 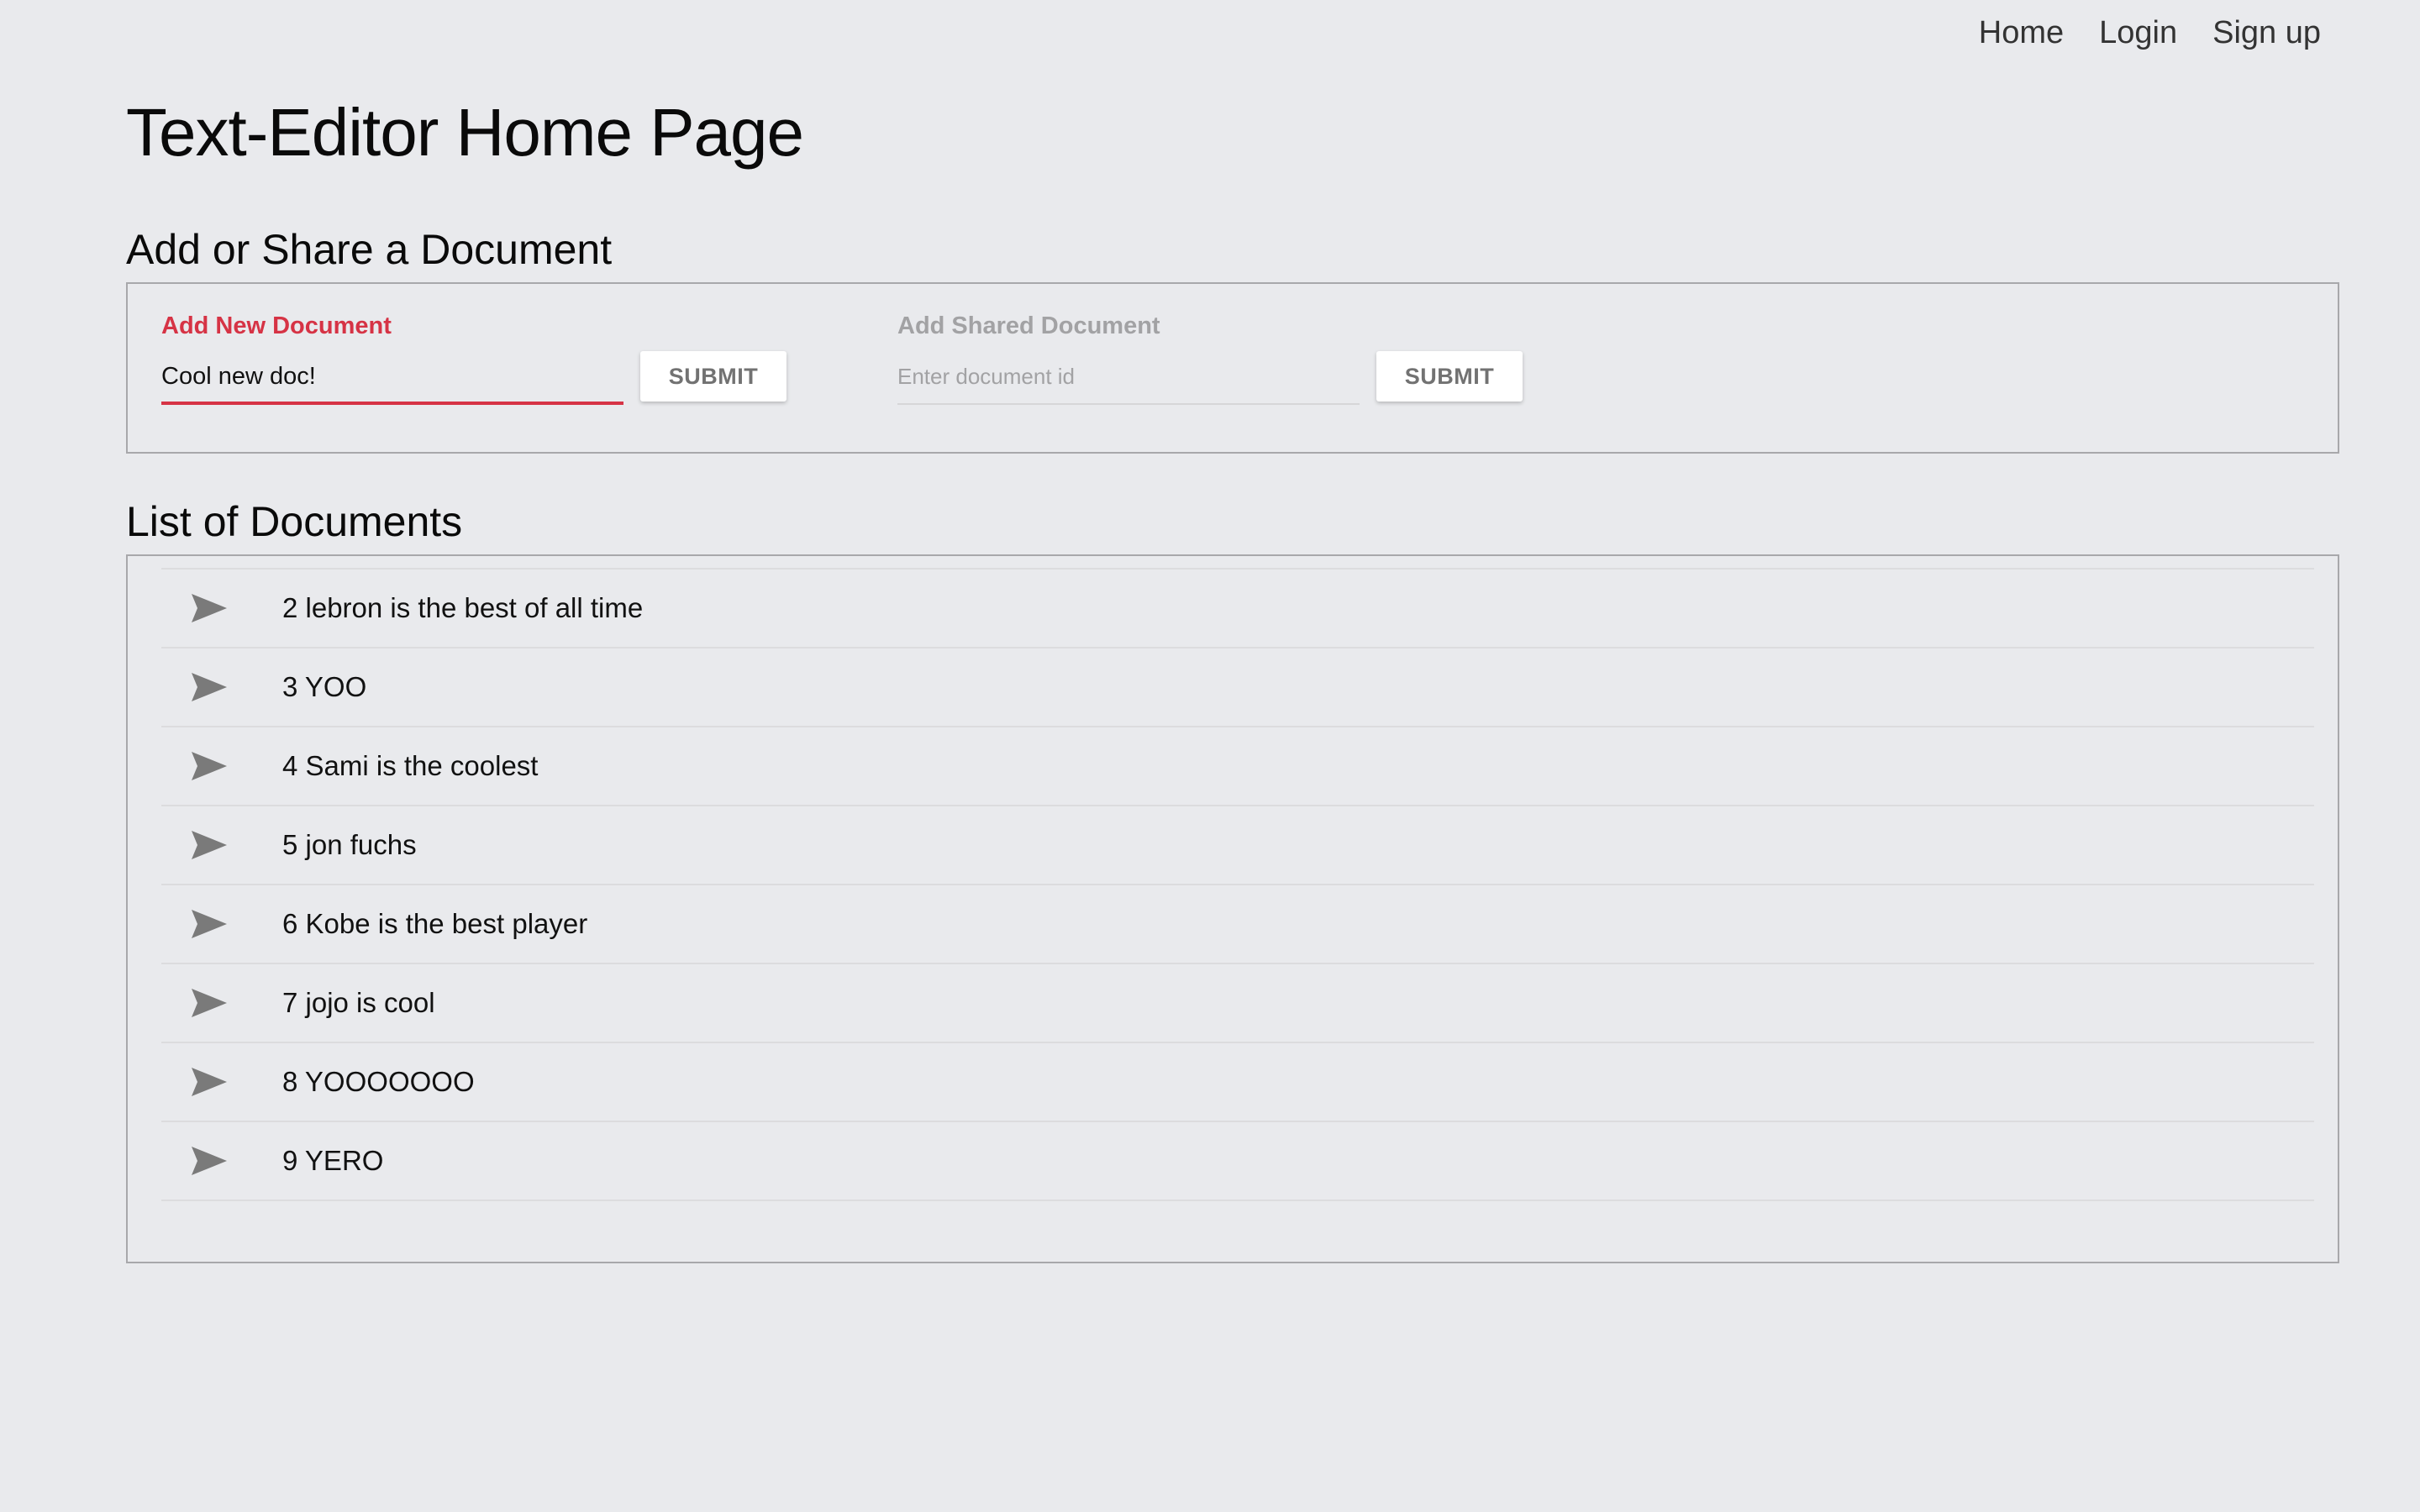 I want to click on shared-document-submit-button: SUBMIT, so click(x=1449, y=376).